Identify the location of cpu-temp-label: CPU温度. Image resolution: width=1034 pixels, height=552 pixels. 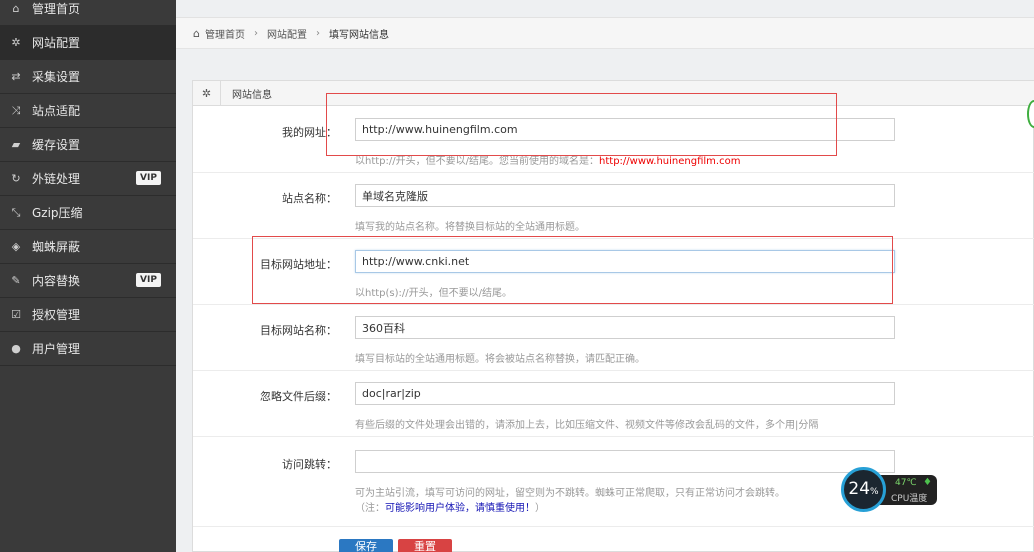
(909, 499).